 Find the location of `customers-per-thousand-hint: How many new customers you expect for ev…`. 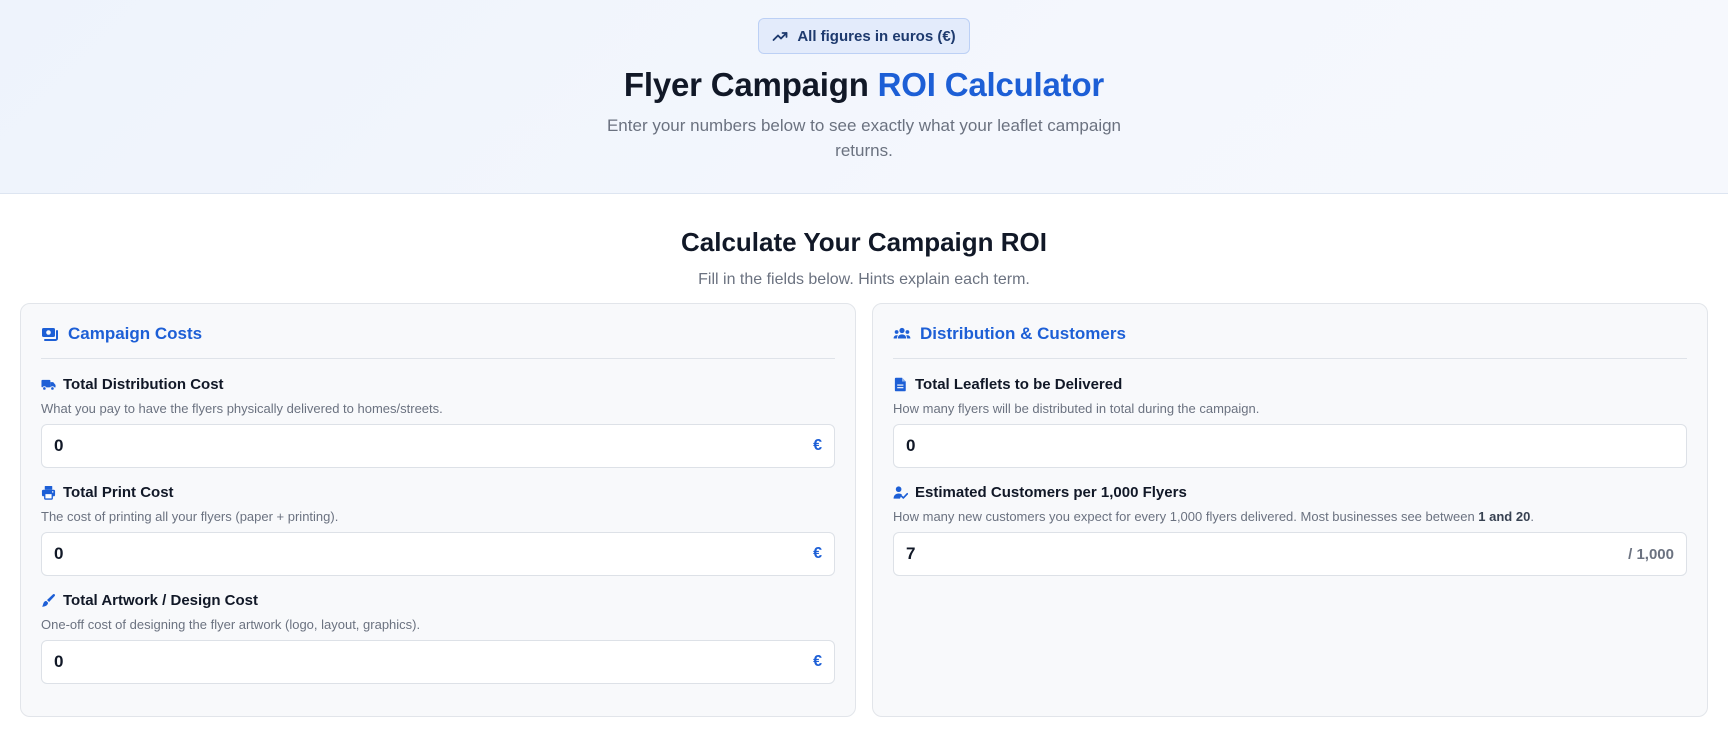

customers-per-thousand-hint: How many new customers you expect for ev… is located at coordinates (1290, 516).